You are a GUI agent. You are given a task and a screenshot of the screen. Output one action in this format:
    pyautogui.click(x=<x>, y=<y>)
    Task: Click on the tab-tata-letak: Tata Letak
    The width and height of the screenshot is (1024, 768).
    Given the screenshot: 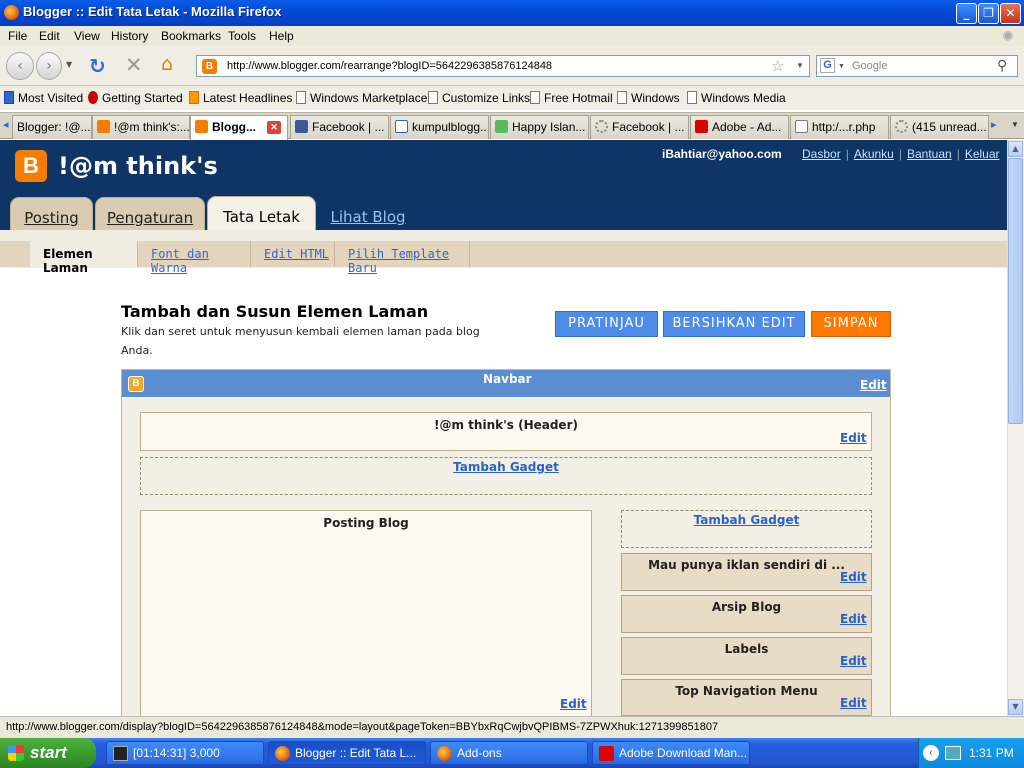 What is the action you would take?
    pyautogui.click(x=261, y=214)
    